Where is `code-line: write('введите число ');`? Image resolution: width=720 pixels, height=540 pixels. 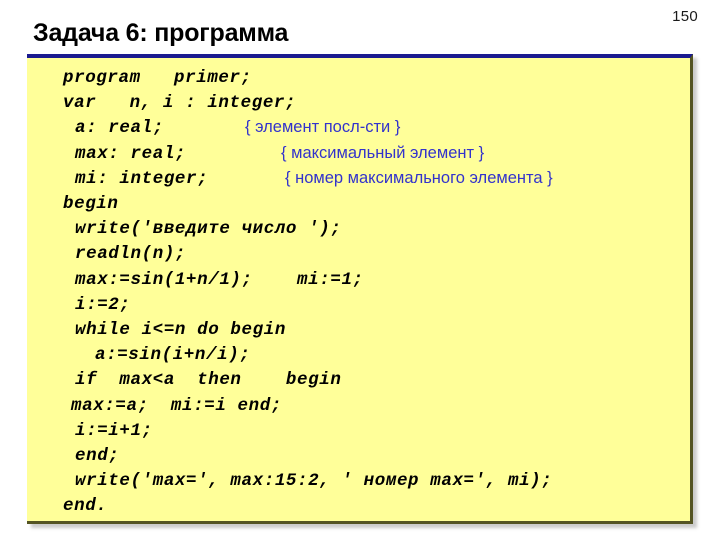
code-line: write('введите число '); is located at coordinates (358, 231).